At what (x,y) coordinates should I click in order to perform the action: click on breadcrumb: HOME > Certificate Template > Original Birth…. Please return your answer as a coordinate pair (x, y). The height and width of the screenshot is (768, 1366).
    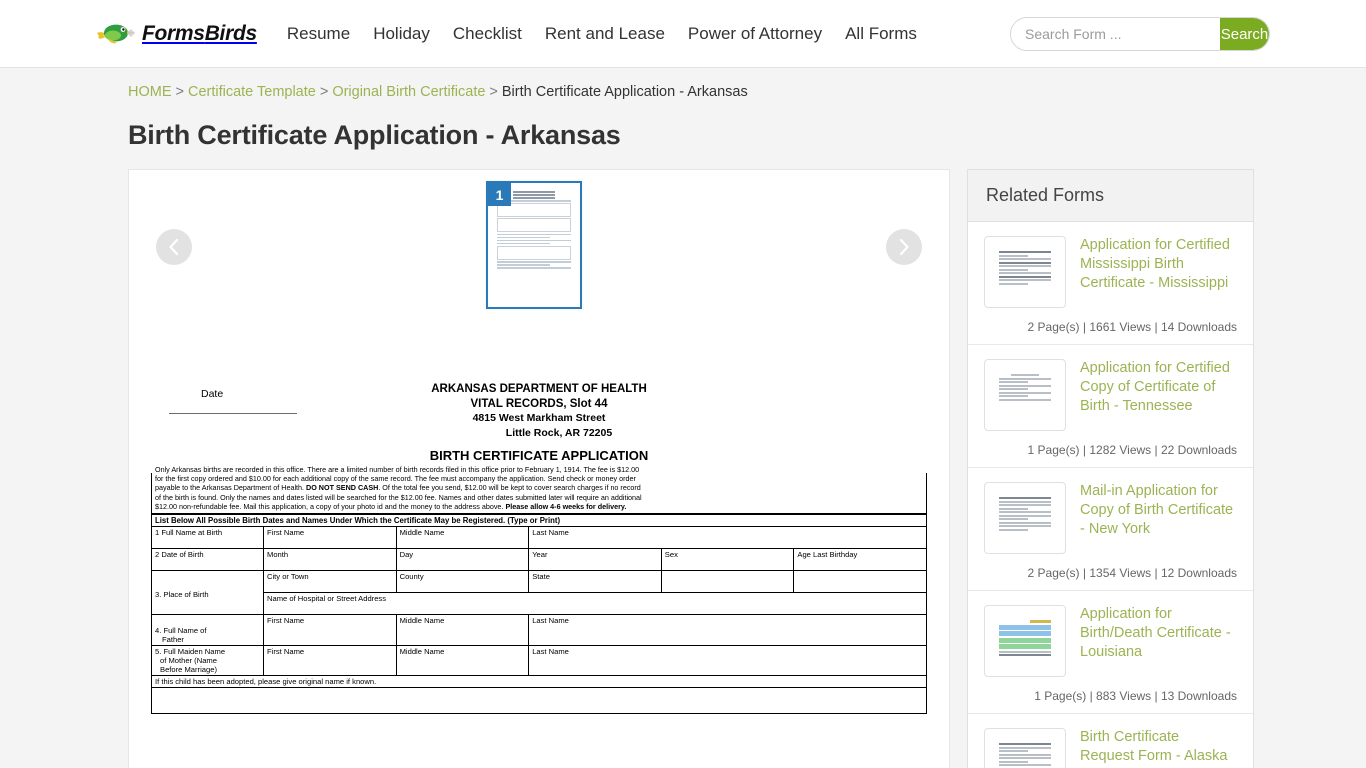
    Looking at the image, I should click on (683, 84).